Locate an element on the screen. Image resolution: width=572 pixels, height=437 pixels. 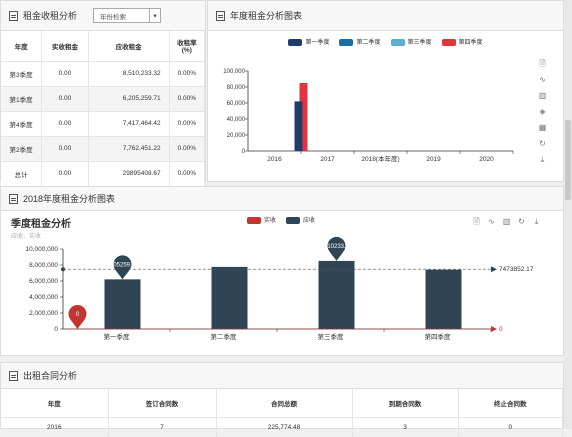
cell-period: 第3季度 is located at coordinates (22, 74).